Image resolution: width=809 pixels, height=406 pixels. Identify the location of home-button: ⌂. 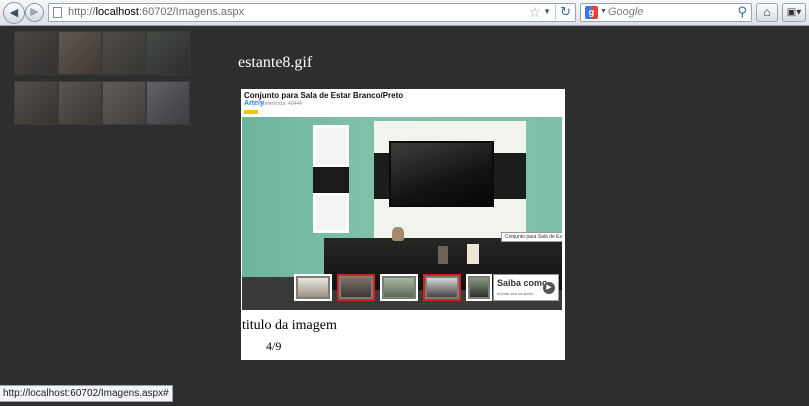
(767, 12).